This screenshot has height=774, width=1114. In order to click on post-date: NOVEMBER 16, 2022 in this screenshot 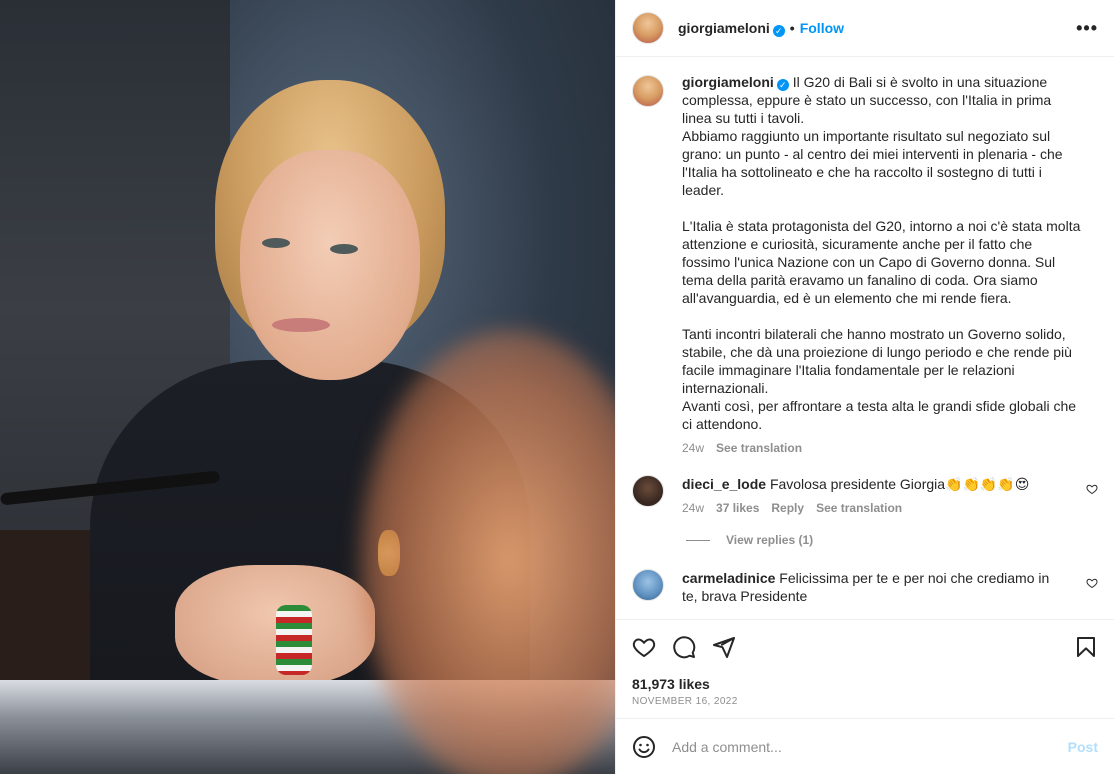, I will do `click(685, 701)`.